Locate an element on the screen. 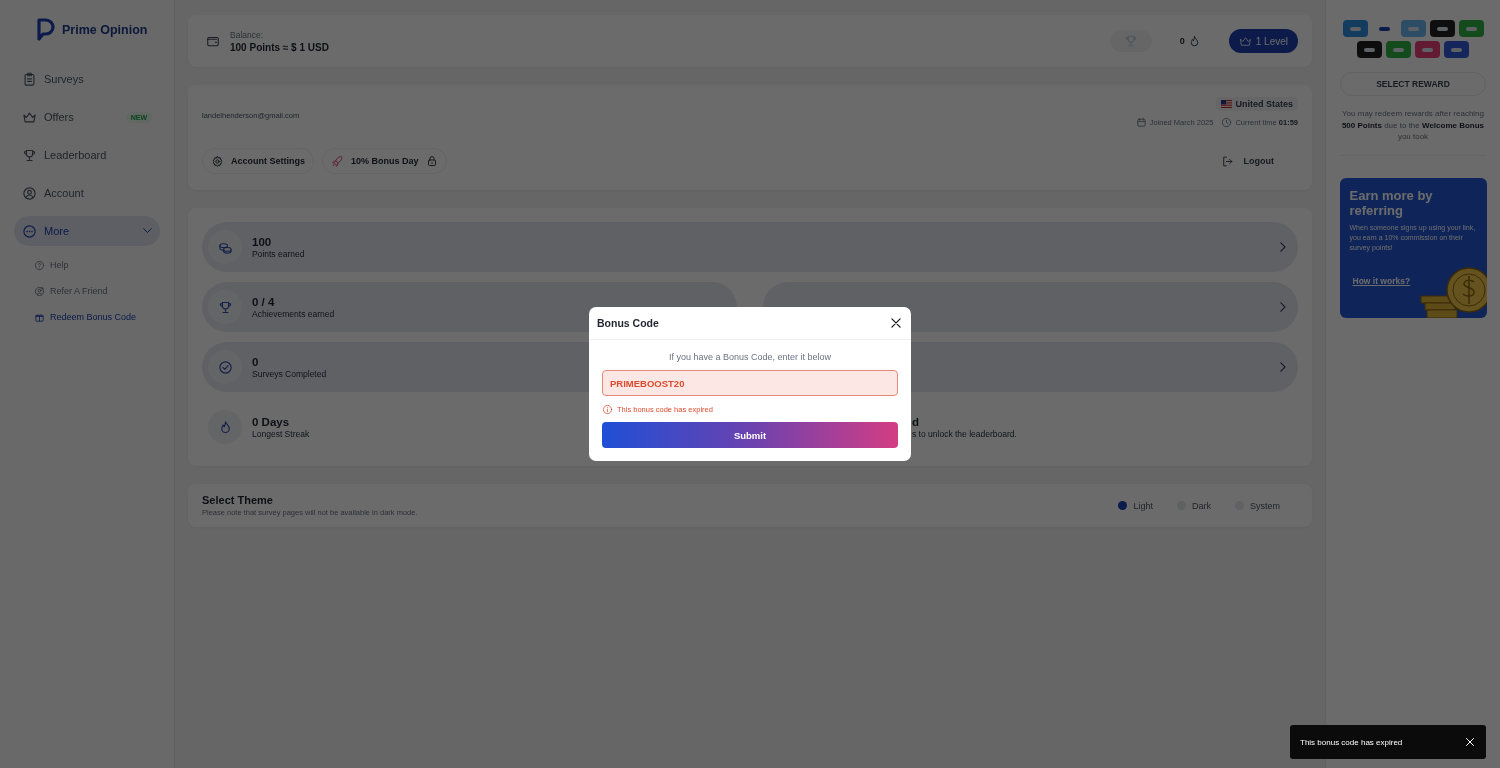 The image size is (1500, 768). user-icon is located at coordinates (29, 193).